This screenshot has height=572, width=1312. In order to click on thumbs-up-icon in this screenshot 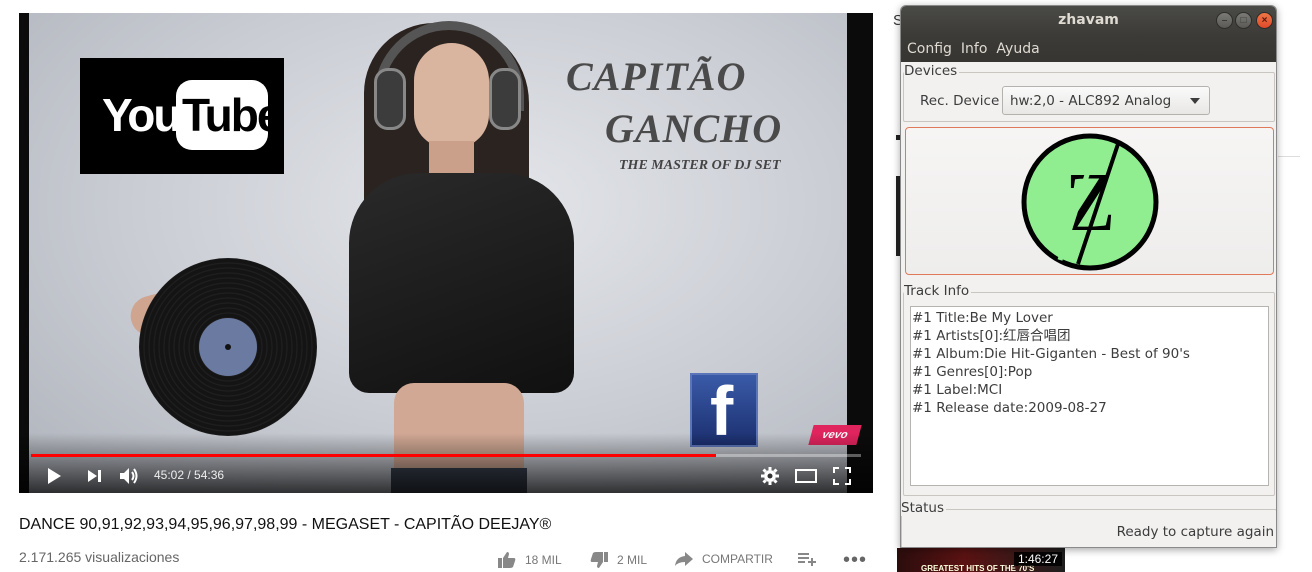, I will do `click(507, 560)`.